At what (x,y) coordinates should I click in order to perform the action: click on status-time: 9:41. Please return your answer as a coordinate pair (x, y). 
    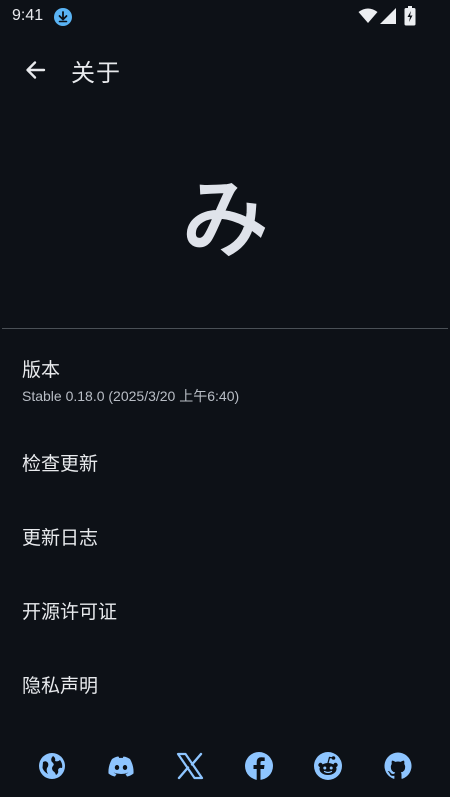
    Looking at the image, I should click on (28, 15).